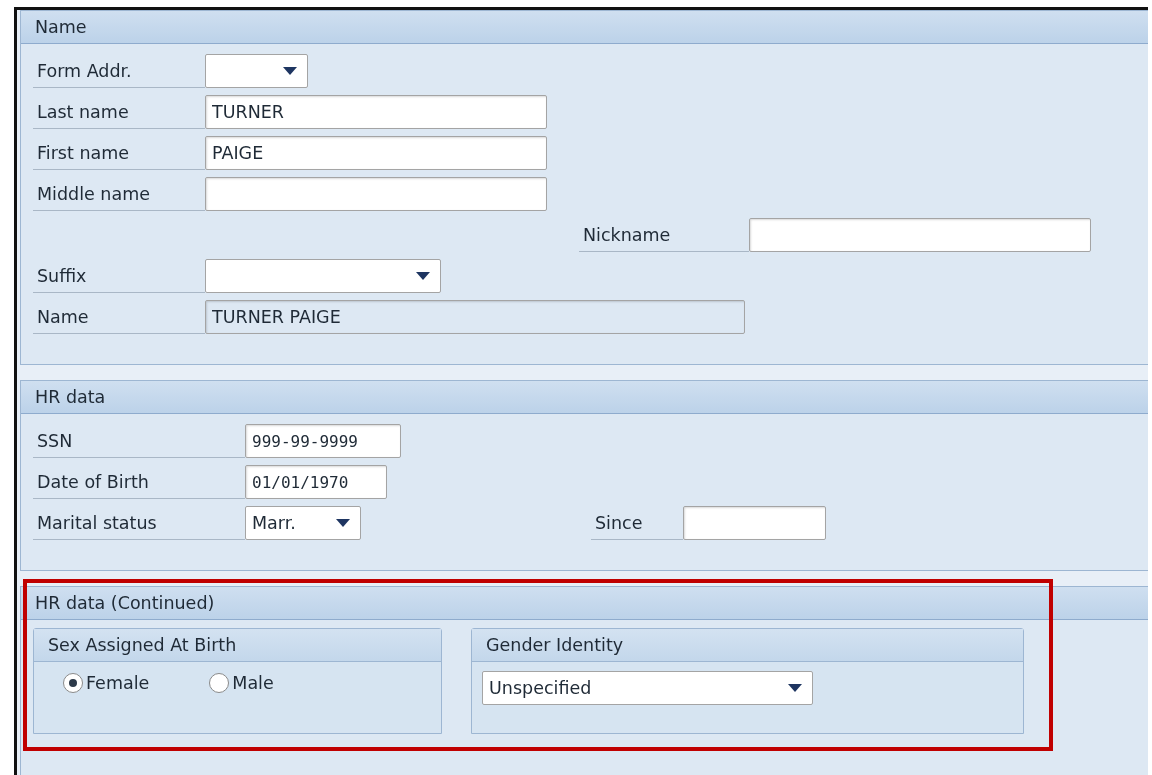 This screenshot has width=1152, height=775. I want to click on radio-option: Female, so click(106, 683).